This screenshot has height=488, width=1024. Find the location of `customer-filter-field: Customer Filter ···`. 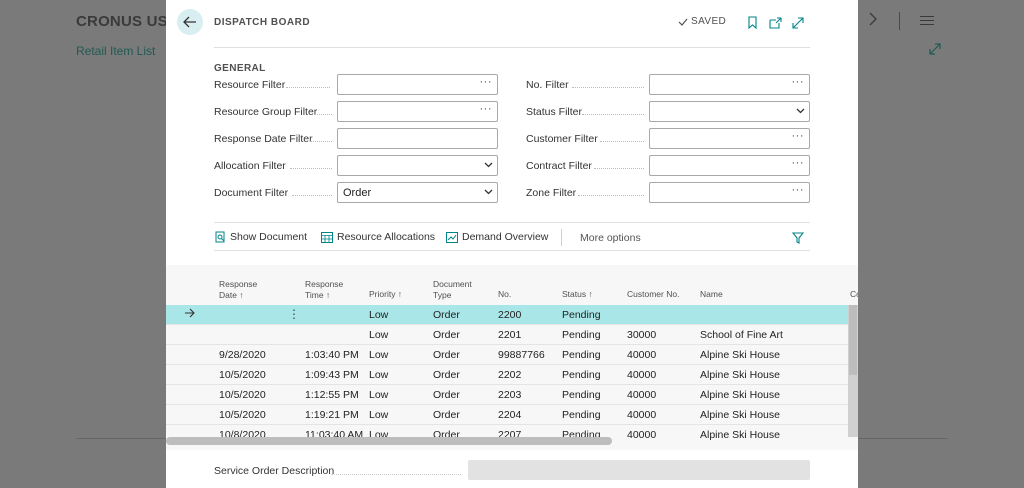

customer-filter-field: Customer Filter ··· is located at coordinates (668, 139).